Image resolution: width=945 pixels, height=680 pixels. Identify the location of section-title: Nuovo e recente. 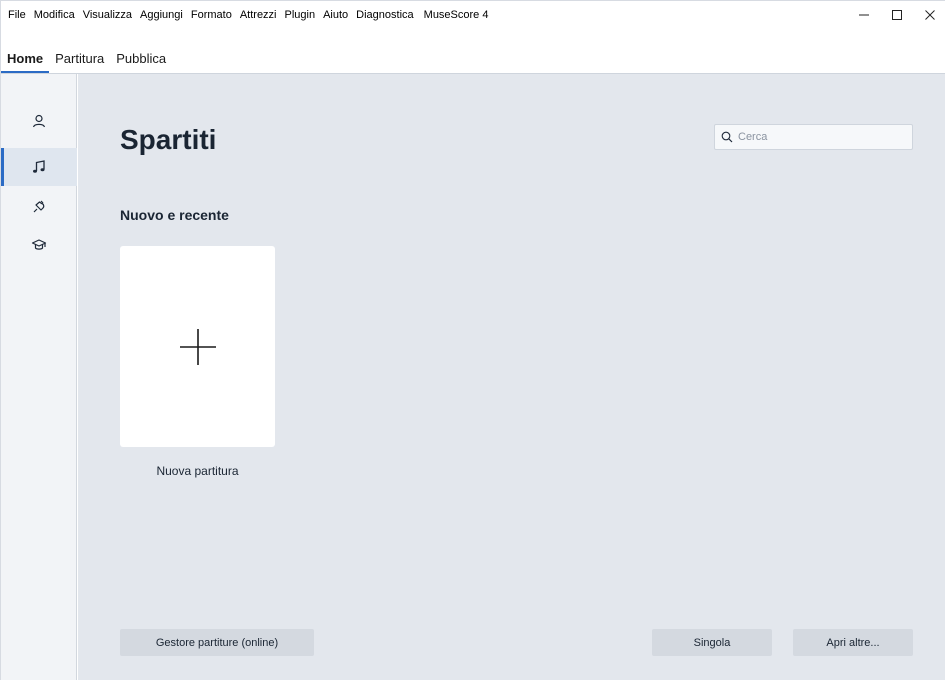
(174, 215).